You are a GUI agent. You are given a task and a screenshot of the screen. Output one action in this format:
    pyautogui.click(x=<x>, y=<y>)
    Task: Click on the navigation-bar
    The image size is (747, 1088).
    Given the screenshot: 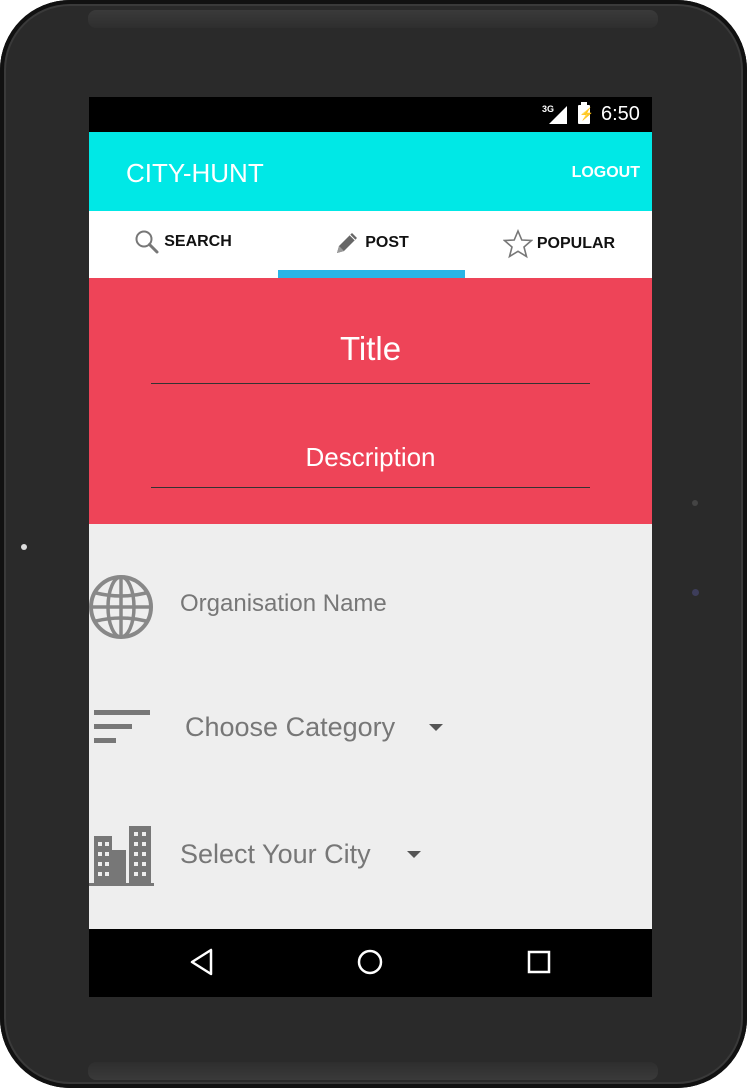 What is the action you would take?
    pyautogui.click(x=370, y=963)
    